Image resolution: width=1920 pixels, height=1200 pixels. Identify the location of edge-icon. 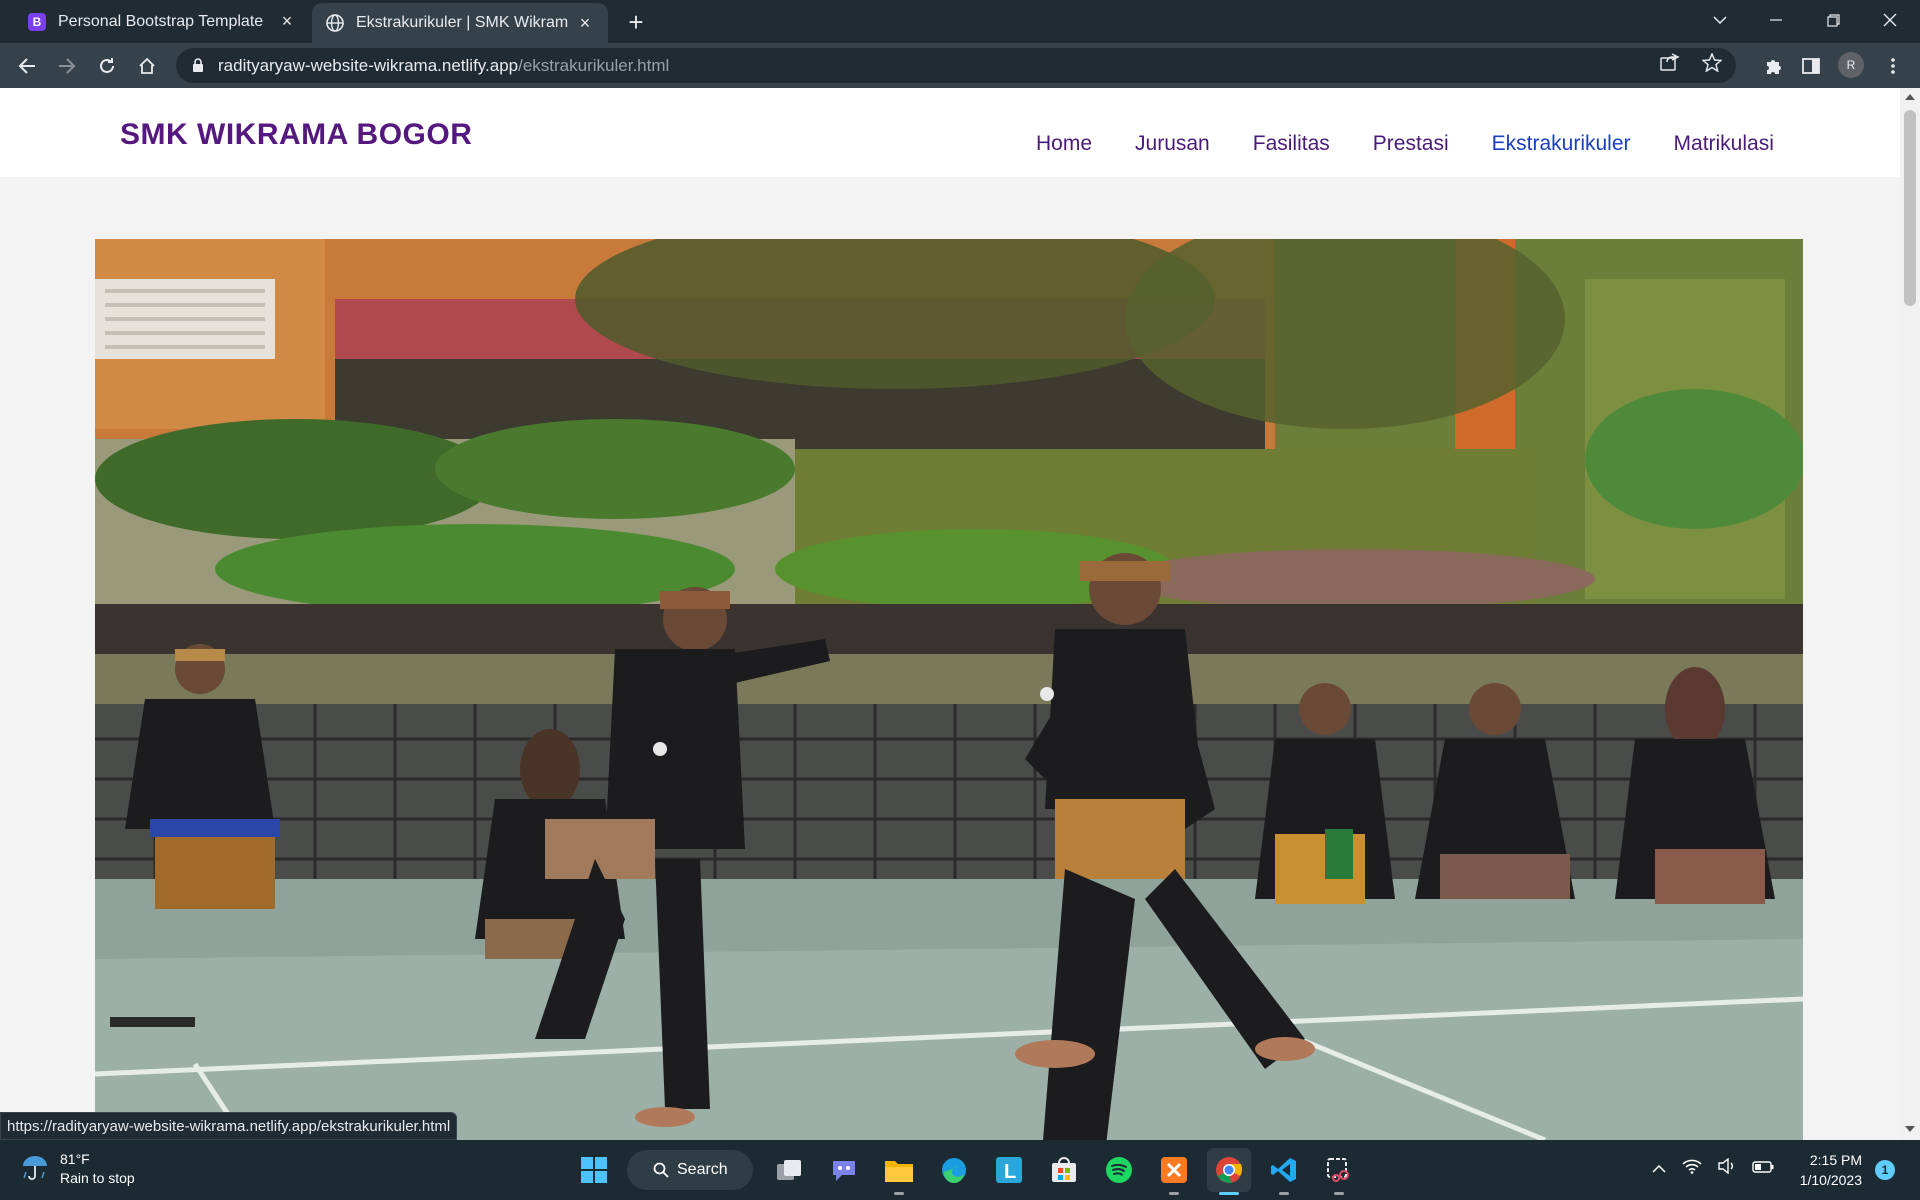
(954, 1170).